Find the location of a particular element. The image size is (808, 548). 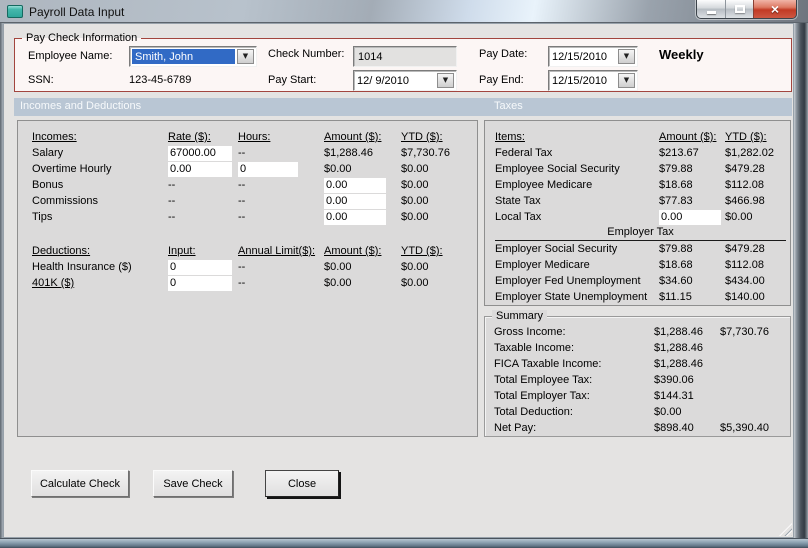

table-row: Health Insurance ($) -- $0.00 $0.00 is located at coordinates (254, 267).